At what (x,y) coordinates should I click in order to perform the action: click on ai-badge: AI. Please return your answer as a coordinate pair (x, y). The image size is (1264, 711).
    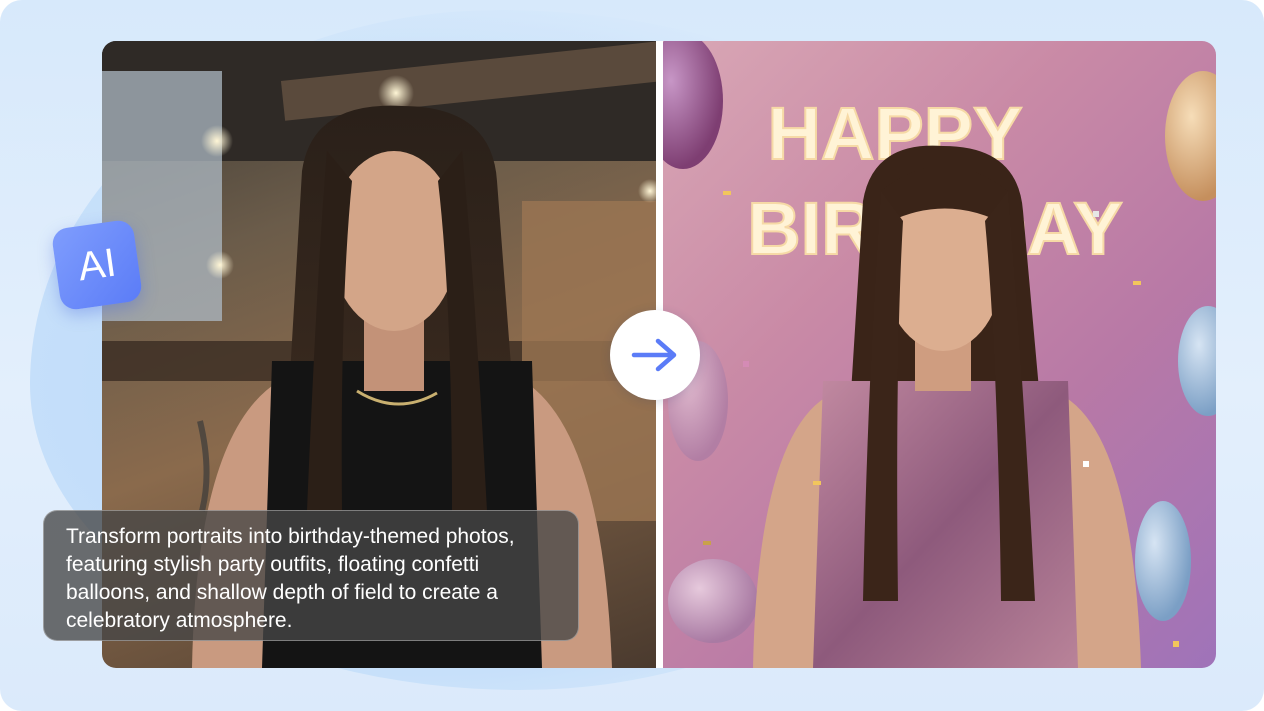
    Looking at the image, I should click on (97, 265).